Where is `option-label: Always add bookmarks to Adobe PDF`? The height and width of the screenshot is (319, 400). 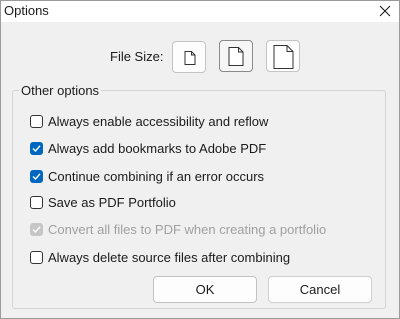
option-label: Always add bookmarks to Adobe PDF is located at coordinates (157, 148).